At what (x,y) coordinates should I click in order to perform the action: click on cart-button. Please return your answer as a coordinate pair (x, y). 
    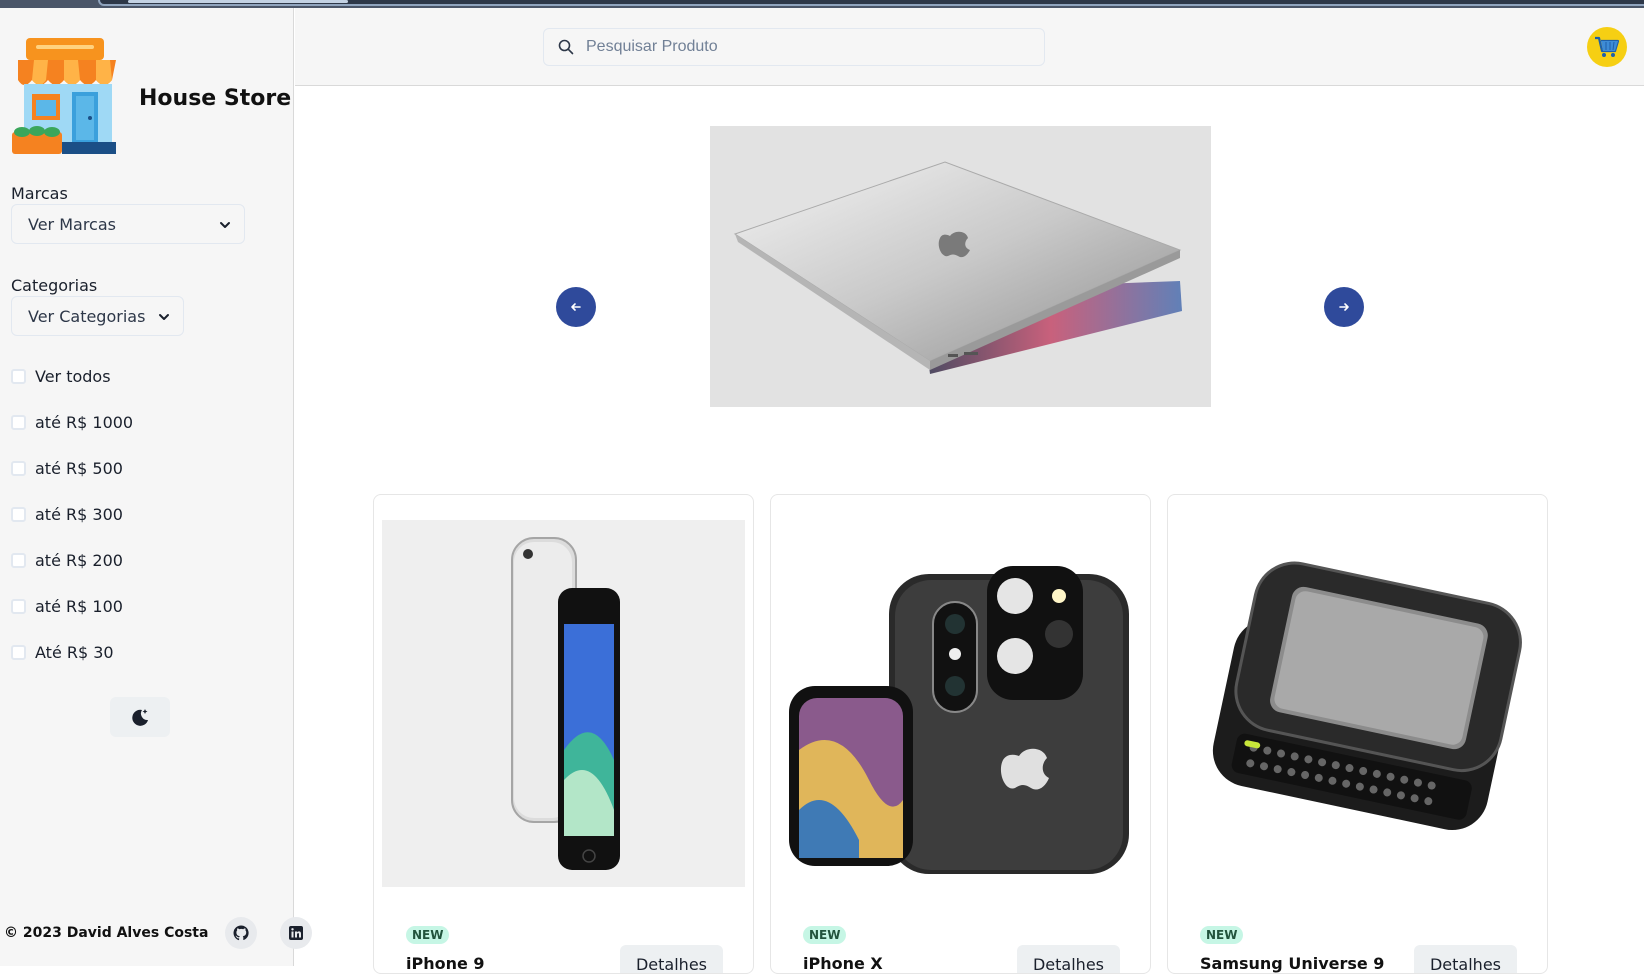
    Looking at the image, I should click on (1607, 47).